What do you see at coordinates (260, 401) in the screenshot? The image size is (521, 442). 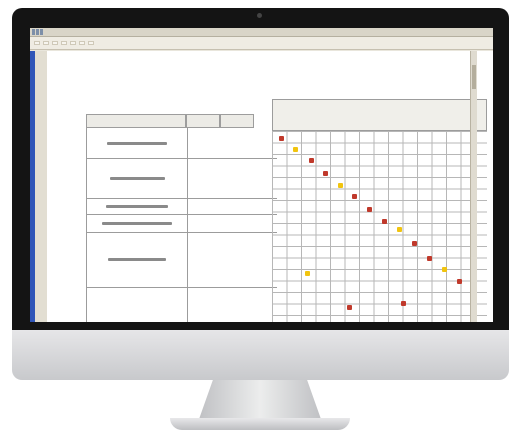 I see `monitor-stand-neck` at bounding box center [260, 401].